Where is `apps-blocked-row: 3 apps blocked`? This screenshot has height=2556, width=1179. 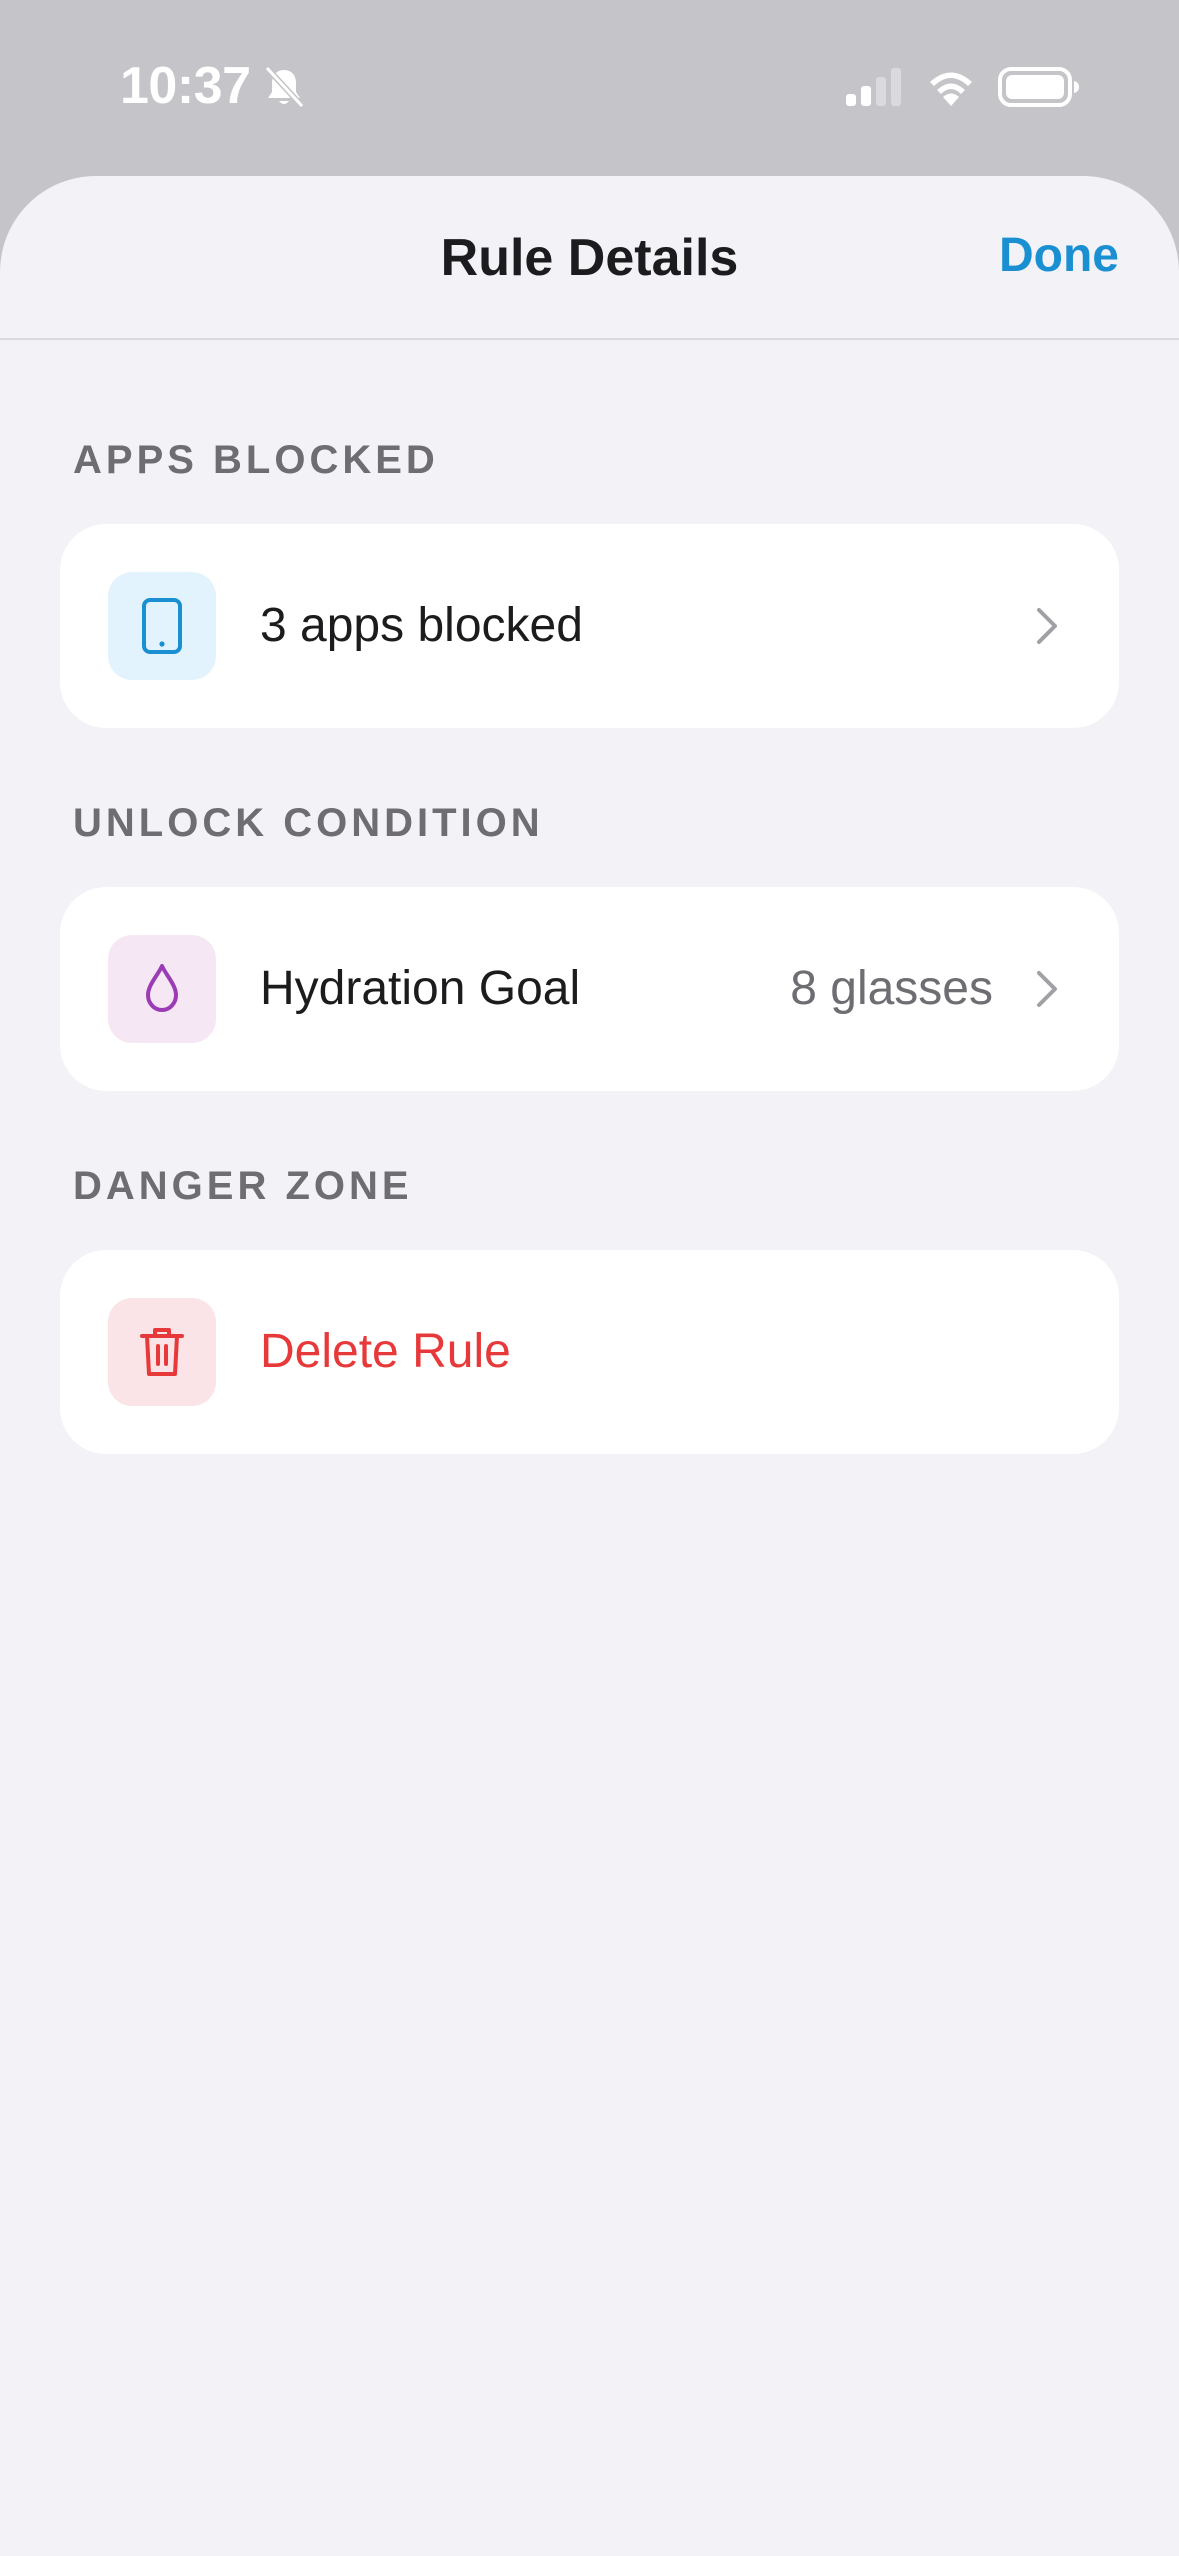 apps-blocked-row: 3 apps blocked is located at coordinates (589, 626).